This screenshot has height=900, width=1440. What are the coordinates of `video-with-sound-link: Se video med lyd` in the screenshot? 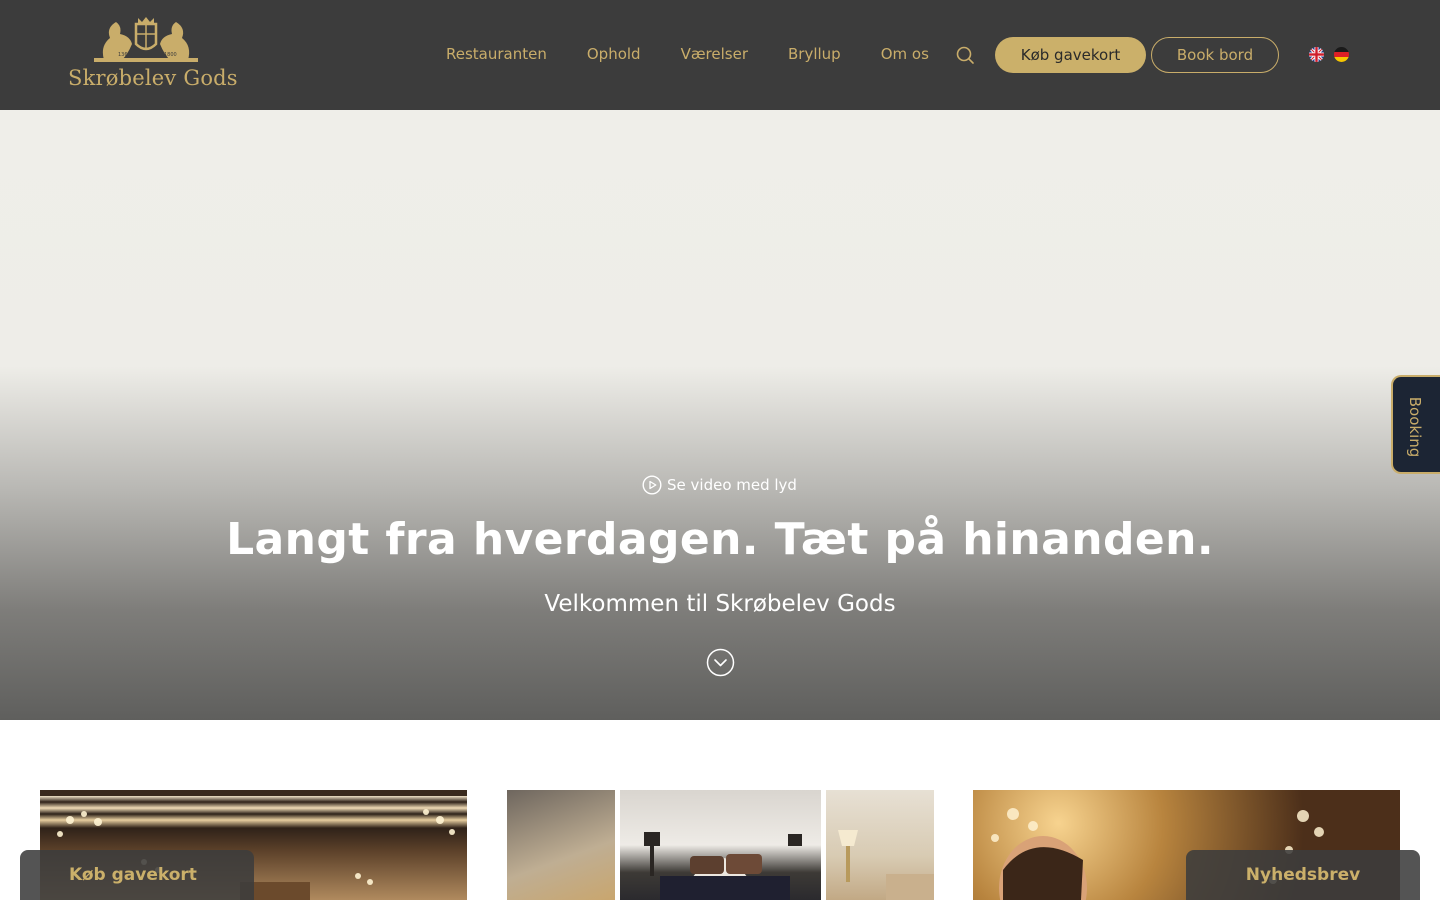 It's located at (719, 485).